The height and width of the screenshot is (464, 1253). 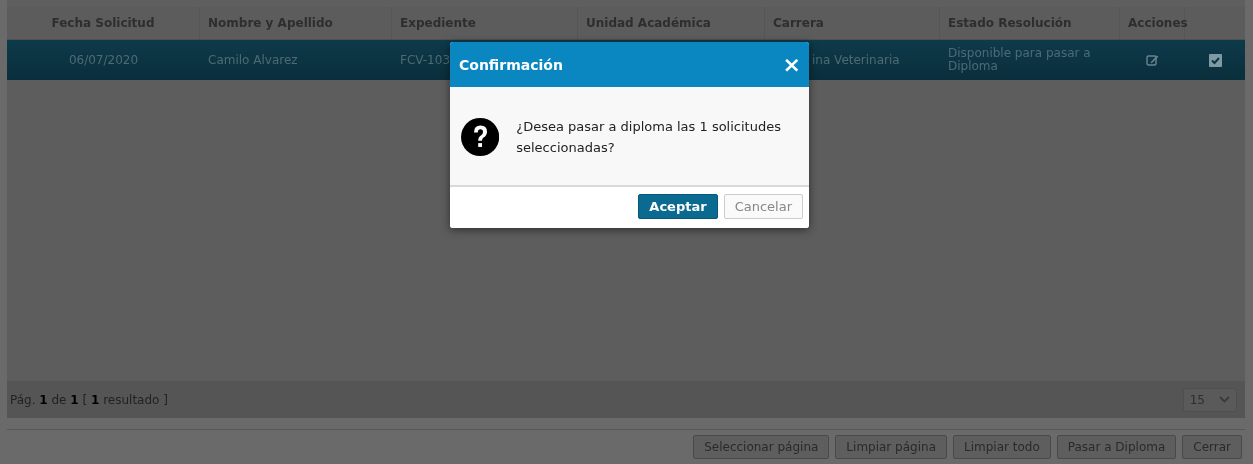 What do you see at coordinates (649, 137) in the screenshot?
I see `dialog-message: ¿Desea pasar a diploma las 1 solicitudes seleccionadas?` at bounding box center [649, 137].